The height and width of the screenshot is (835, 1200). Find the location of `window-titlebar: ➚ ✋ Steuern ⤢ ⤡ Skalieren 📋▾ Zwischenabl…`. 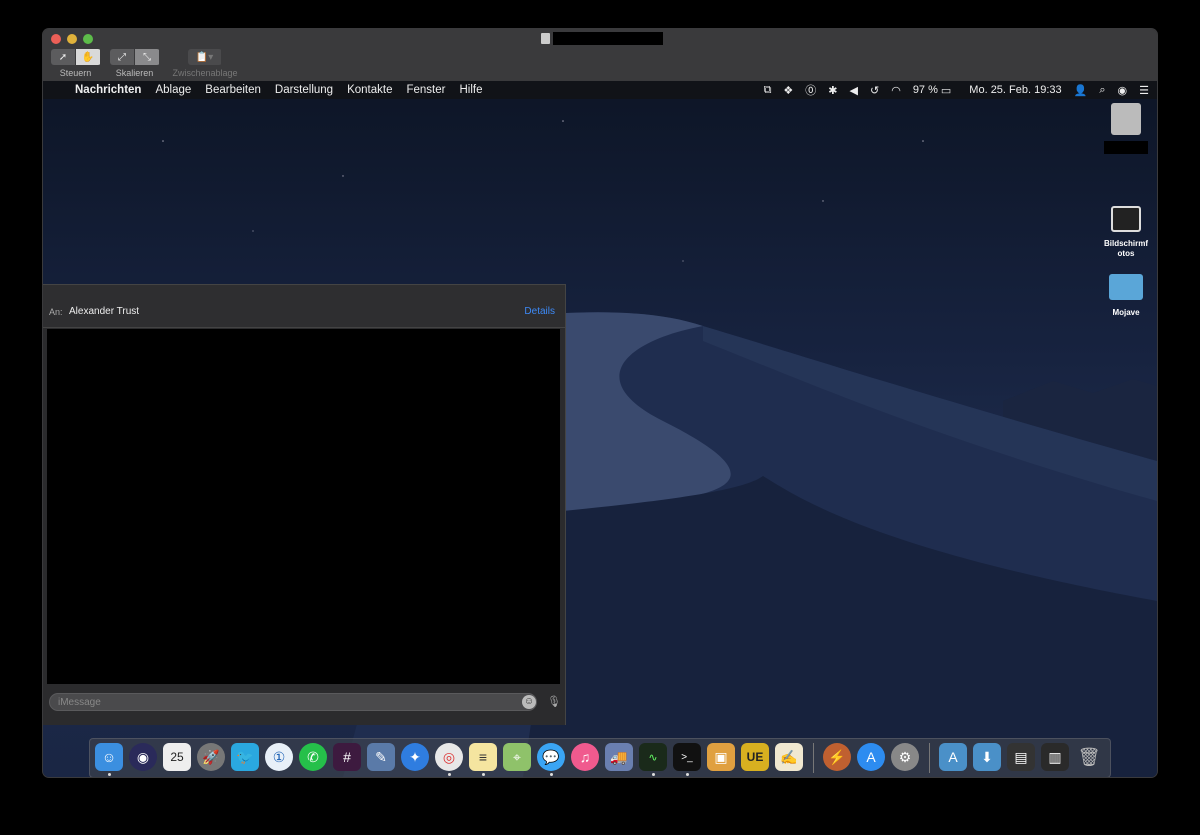

window-titlebar: ➚ ✋ Steuern ⤢ ⤡ Skalieren 📋▾ Zwischenabl… is located at coordinates (600, 55).